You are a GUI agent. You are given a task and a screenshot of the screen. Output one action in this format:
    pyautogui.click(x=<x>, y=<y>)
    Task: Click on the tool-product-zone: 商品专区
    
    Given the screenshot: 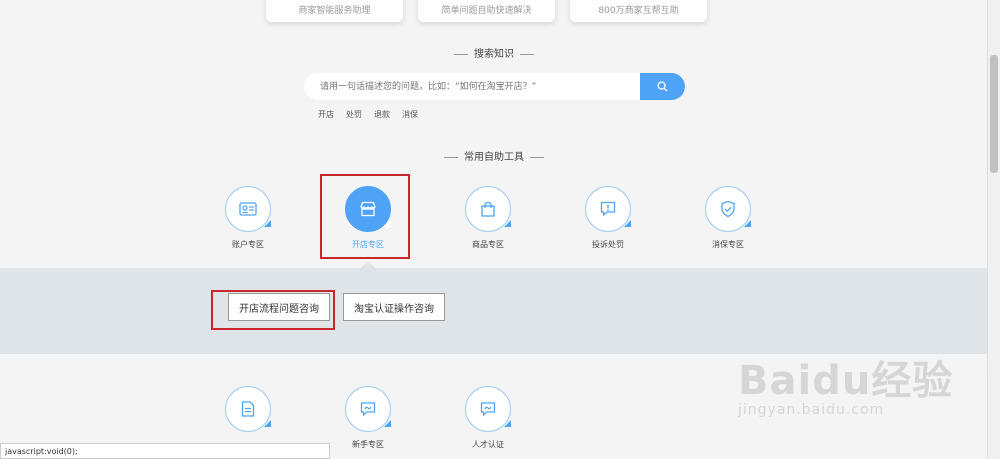 What is the action you would take?
    pyautogui.click(x=488, y=218)
    